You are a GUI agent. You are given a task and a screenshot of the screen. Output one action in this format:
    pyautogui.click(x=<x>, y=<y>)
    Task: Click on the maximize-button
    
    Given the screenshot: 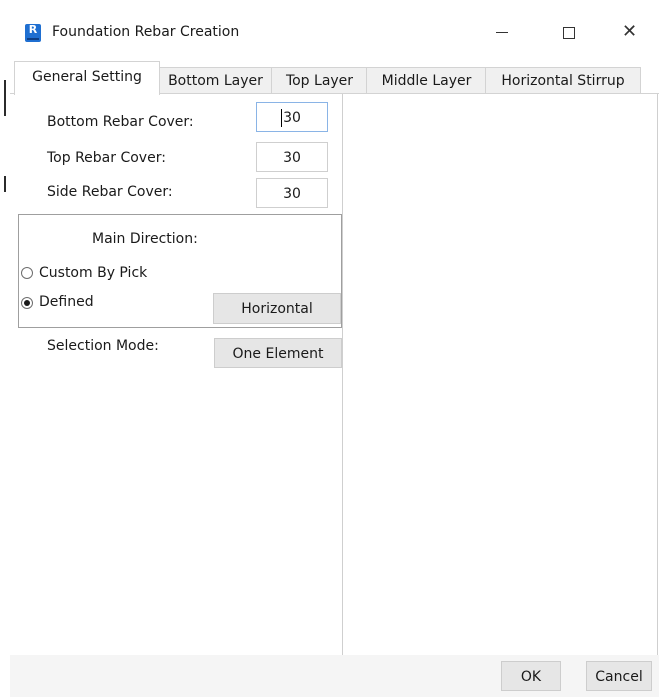 What is the action you would take?
    pyautogui.click(x=568, y=33)
    